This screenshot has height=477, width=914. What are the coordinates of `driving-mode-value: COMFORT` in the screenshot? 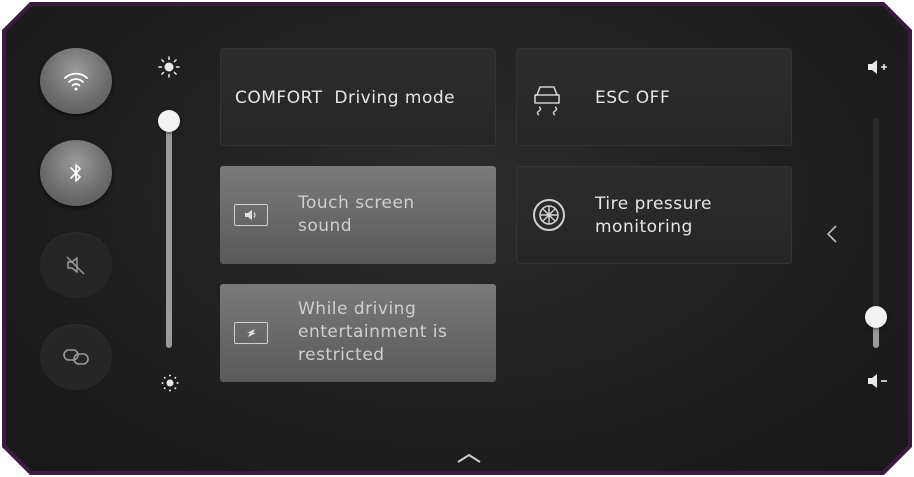 It's located at (279, 98).